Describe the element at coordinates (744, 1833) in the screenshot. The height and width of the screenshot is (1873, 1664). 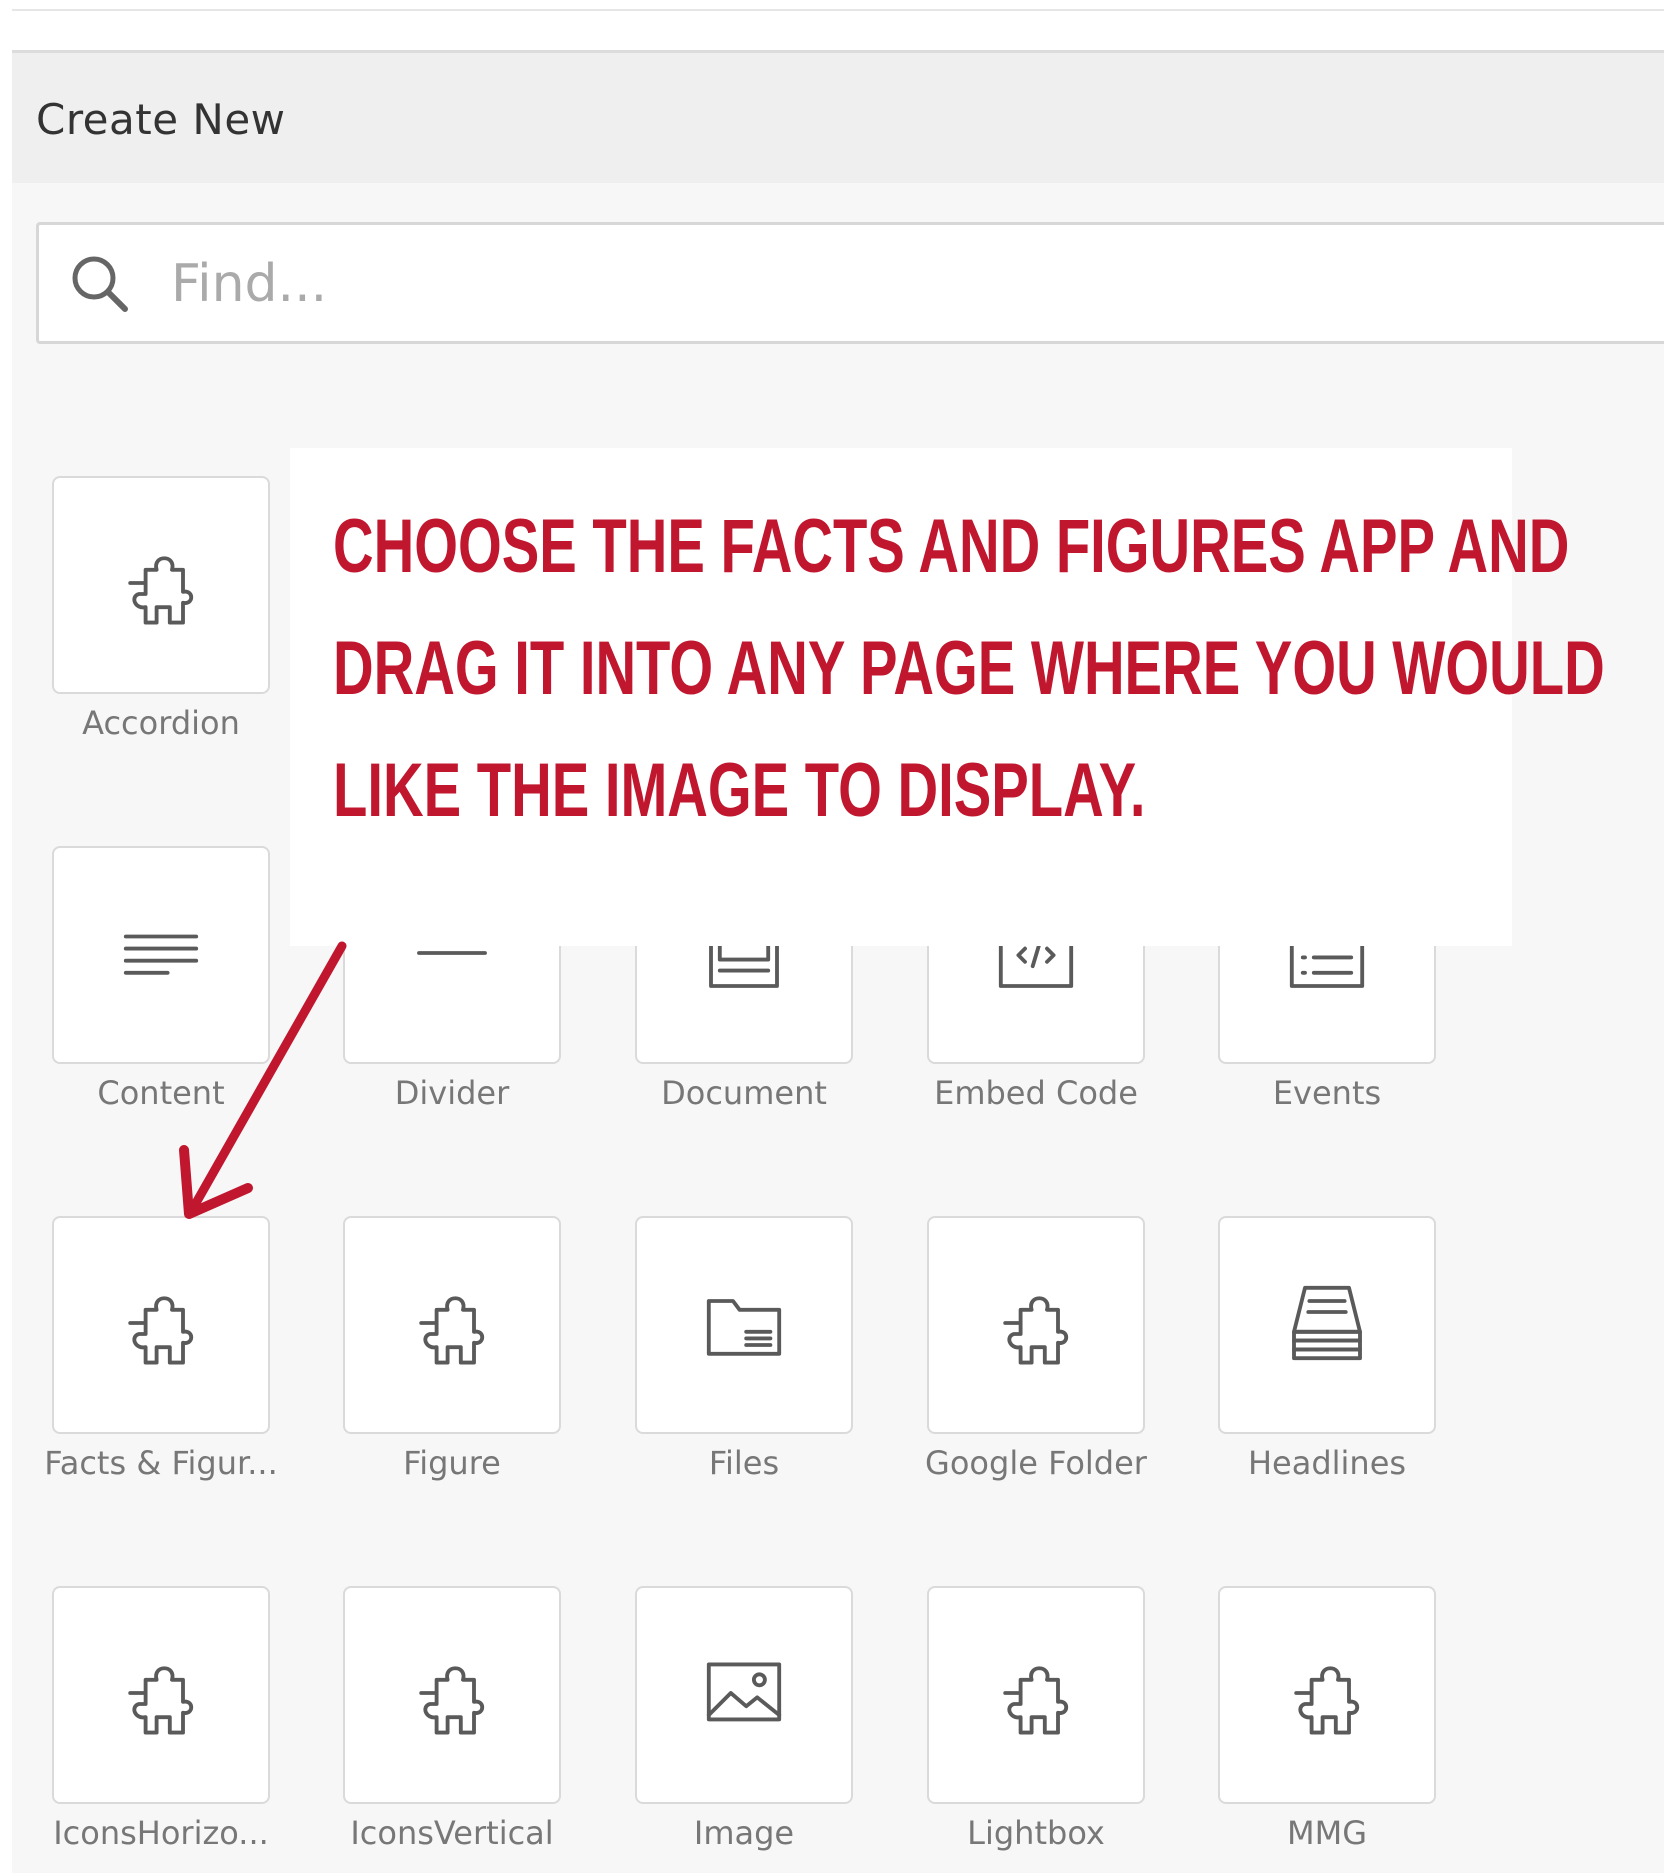
I see `app-tile-label: Image` at that location.